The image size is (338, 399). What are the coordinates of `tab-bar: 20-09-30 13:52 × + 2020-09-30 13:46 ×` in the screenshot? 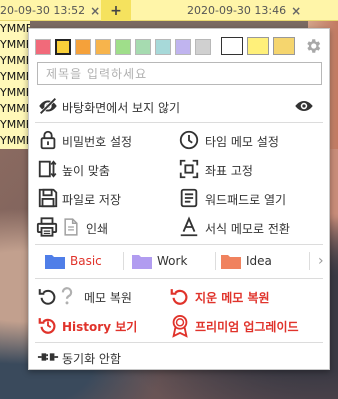 It's located at (169, 10).